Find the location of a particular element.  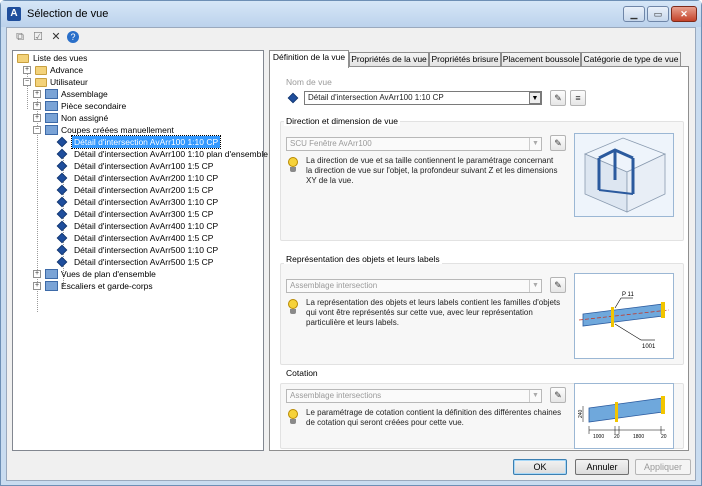

cotation-label-c: 1800 is located at coordinates (638, 437).